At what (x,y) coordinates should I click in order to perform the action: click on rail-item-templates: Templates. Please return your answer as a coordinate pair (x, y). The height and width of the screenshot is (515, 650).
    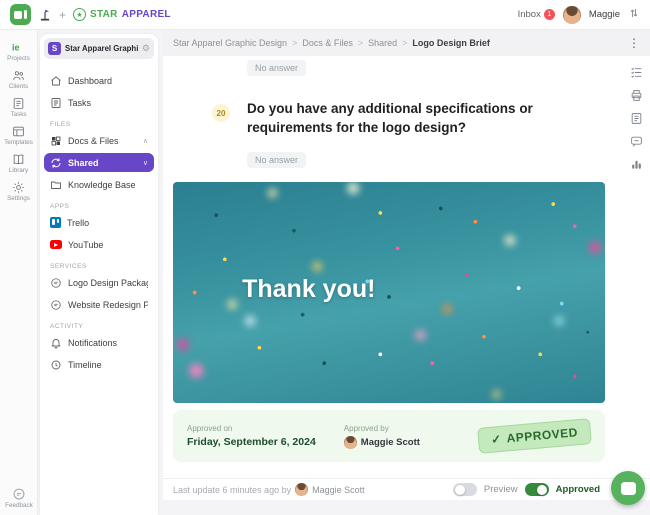
    Looking at the image, I should click on (19, 135).